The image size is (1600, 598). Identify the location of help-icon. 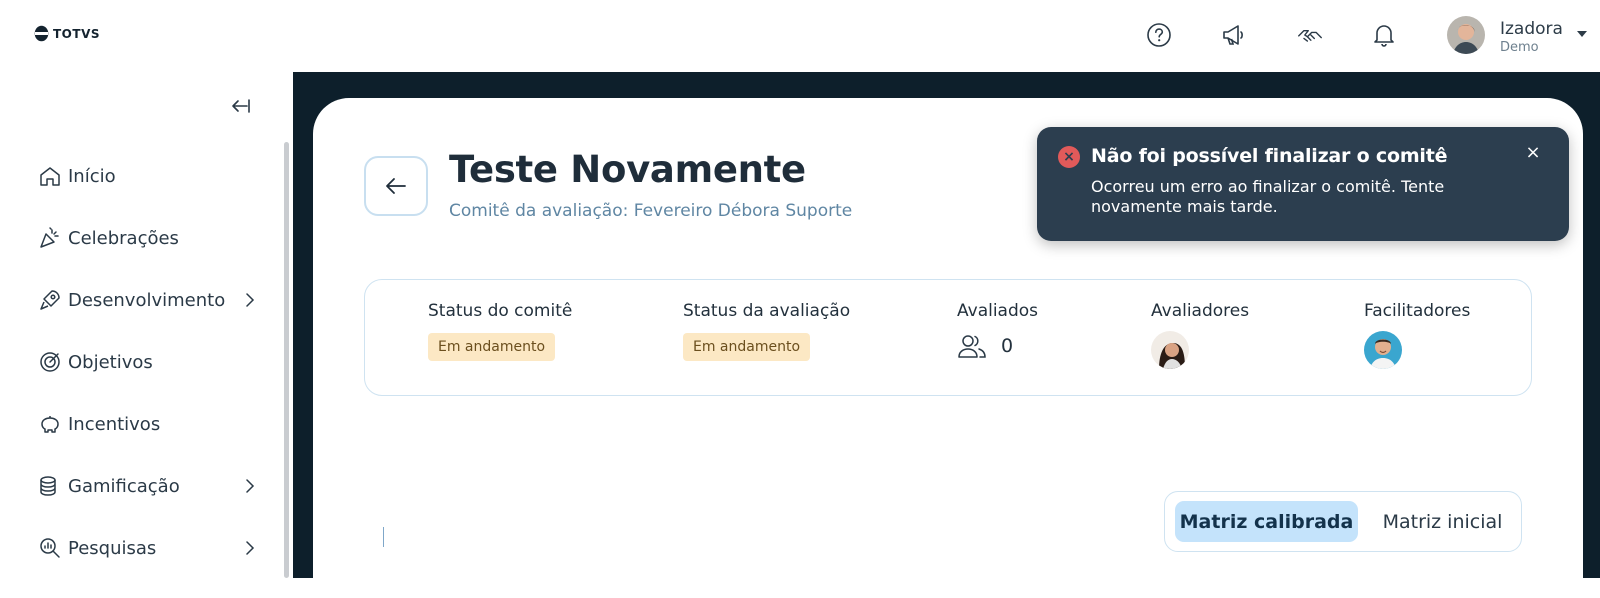
(1159, 35).